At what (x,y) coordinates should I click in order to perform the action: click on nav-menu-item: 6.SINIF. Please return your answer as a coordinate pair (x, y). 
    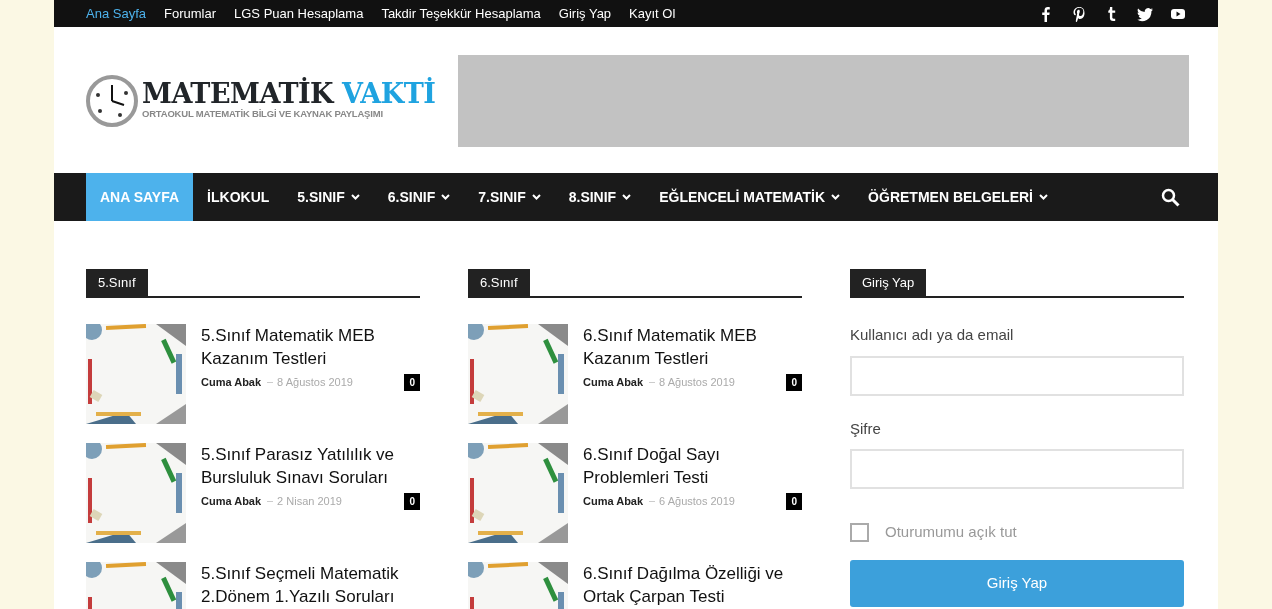
    Looking at the image, I should click on (419, 197).